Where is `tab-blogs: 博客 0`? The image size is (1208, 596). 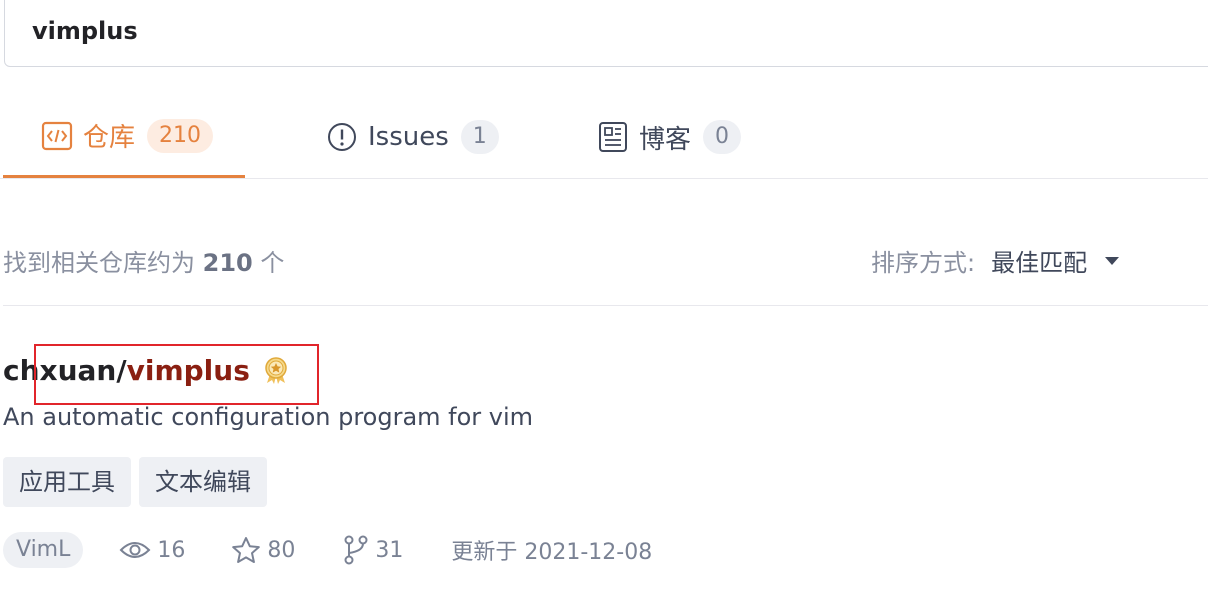 tab-blogs: 博客 0 is located at coordinates (669, 137).